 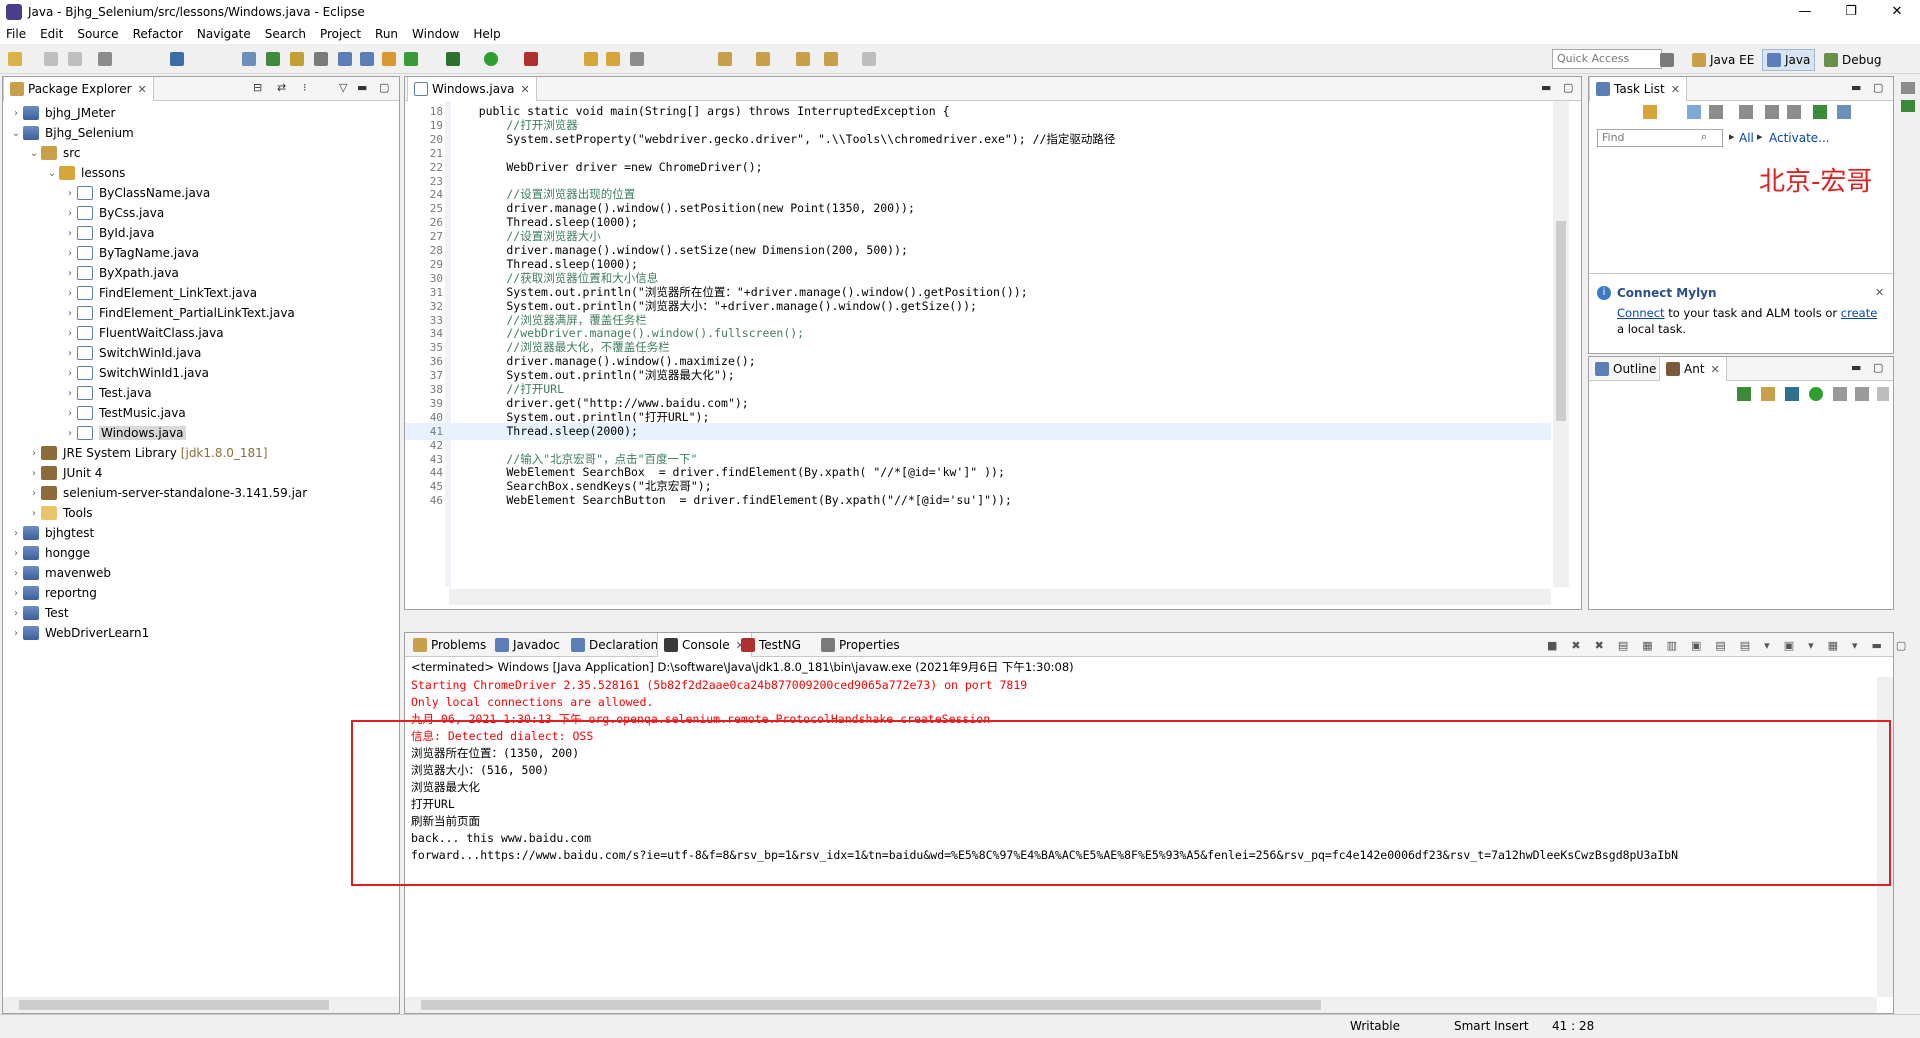 I want to click on menu-navigate: Navigate, so click(x=224, y=34).